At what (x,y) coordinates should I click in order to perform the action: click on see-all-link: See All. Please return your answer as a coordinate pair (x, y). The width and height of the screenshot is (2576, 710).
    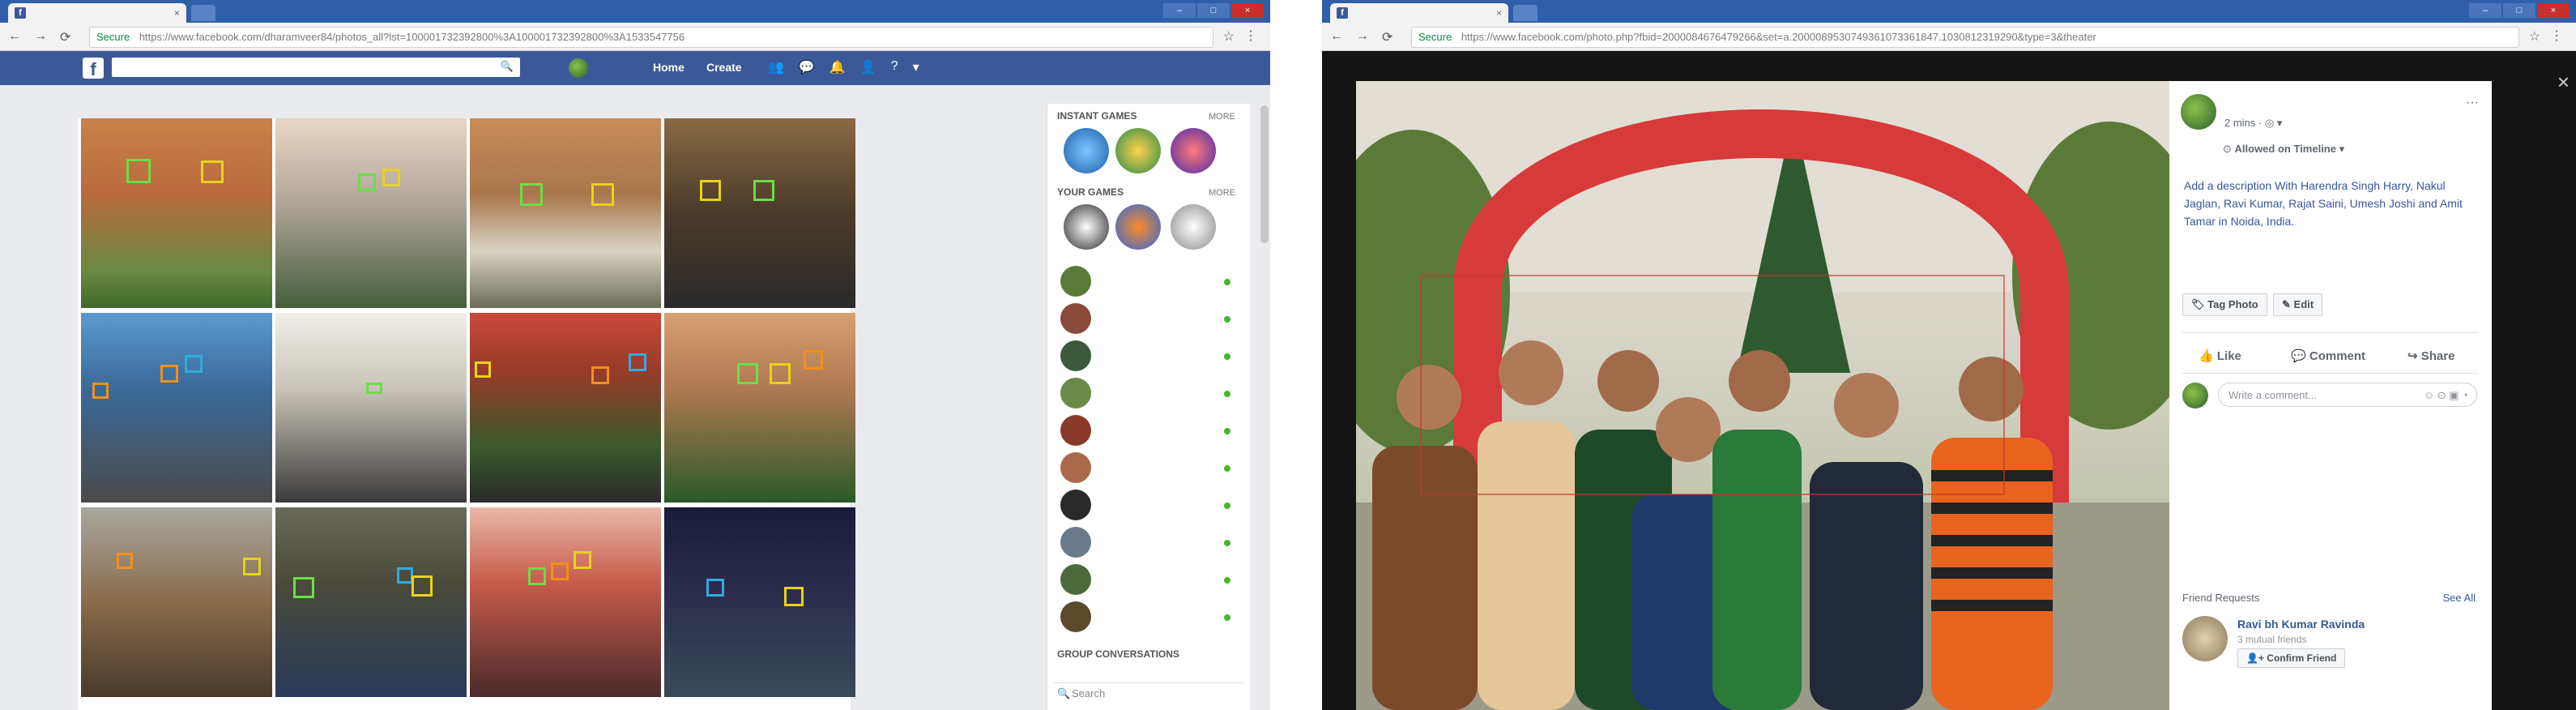
    Looking at the image, I should click on (2459, 598).